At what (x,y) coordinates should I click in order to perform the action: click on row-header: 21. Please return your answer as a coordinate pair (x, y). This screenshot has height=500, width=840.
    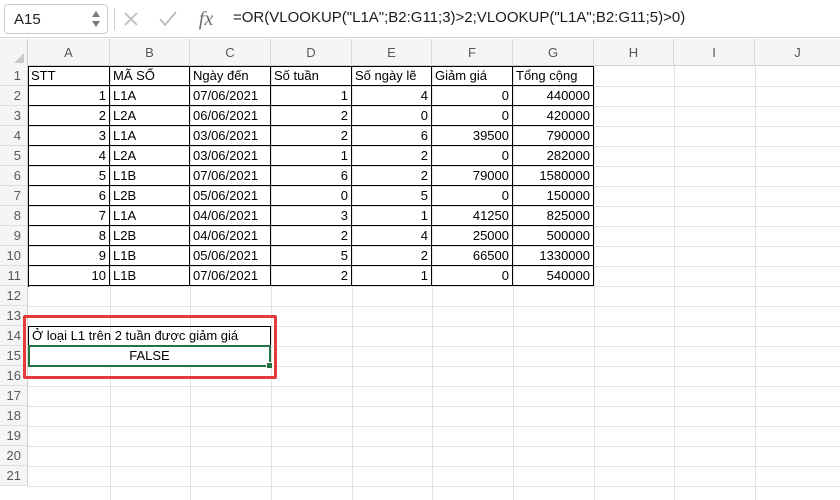
    Looking at the image, I should click on (14, 476).